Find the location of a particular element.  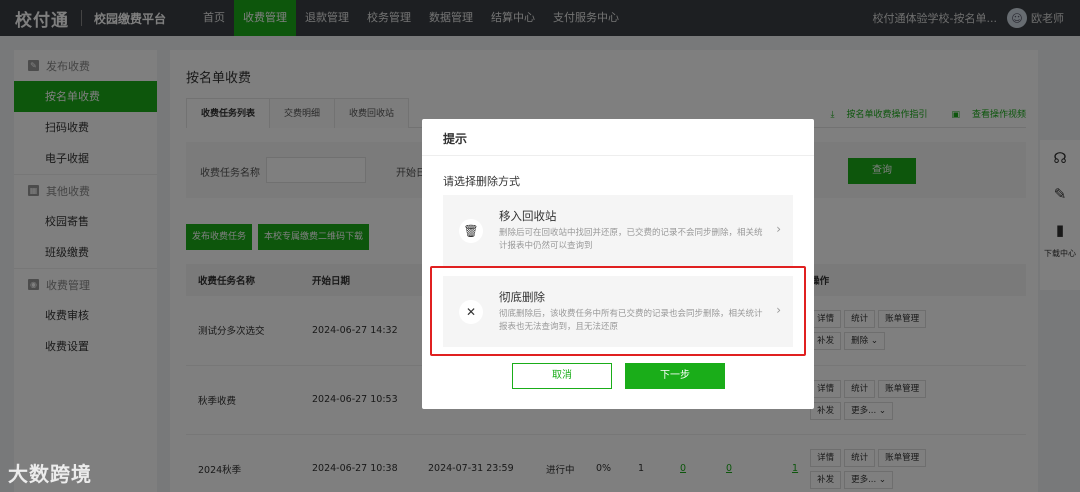

trash-icon: 🗑 is located at coordinates (471, 231).